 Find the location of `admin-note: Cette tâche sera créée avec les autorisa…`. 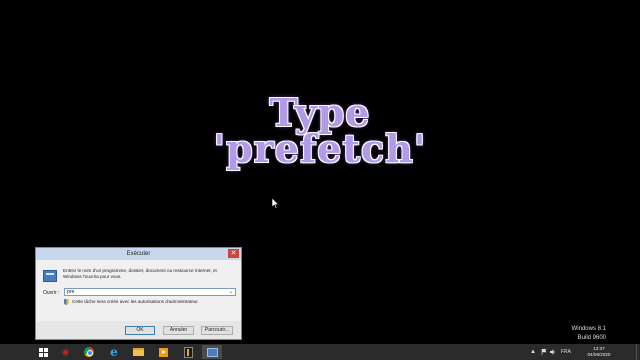

admin-note: Cette tâche sera créée avec les autorisa… is located at coordinates (135, 301).